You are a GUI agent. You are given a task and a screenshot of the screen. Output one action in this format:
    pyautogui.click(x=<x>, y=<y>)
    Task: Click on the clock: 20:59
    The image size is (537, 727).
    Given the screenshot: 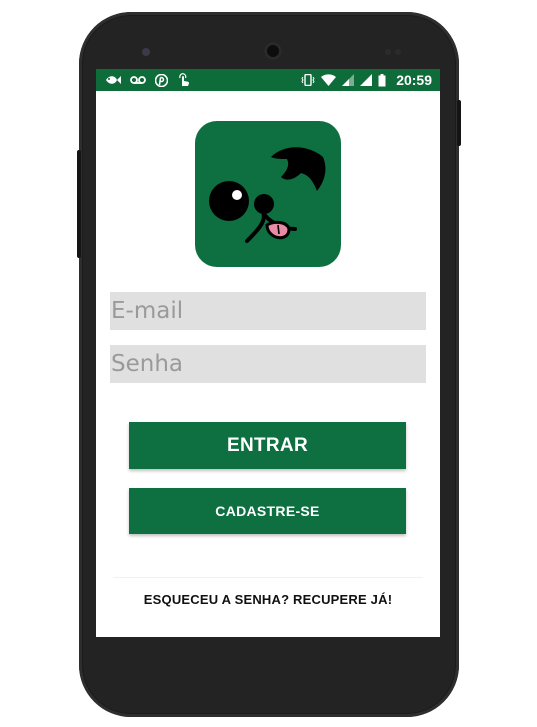 What is the action you would take?
    pyautogui.click(x=414, y=80)
    